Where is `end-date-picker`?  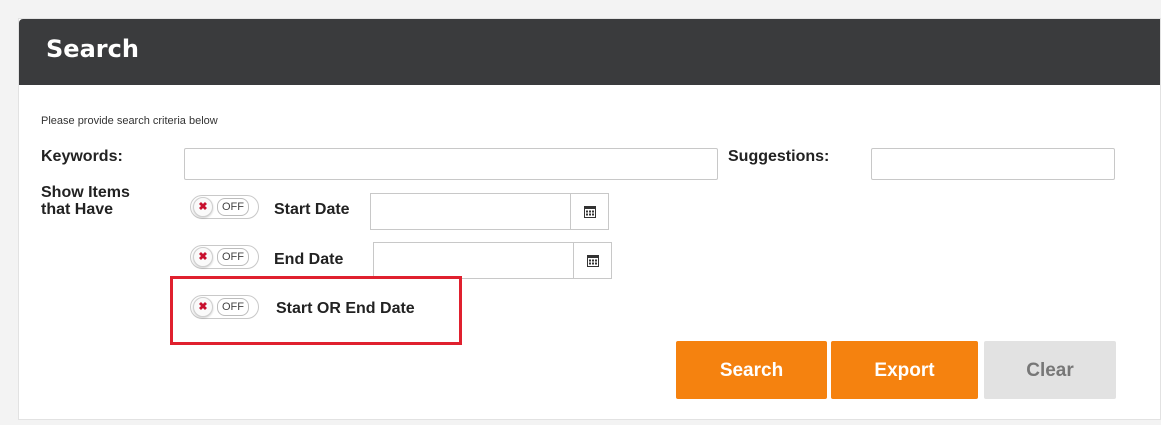
end-date-picker is located at coordinates (492, 260).